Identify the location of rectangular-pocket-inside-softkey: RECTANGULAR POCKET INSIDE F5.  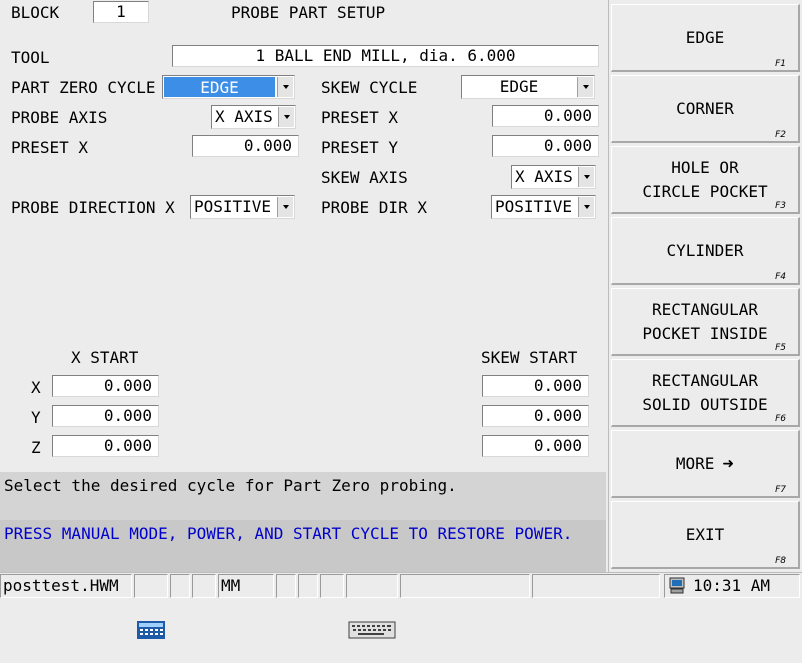
(705, 322).